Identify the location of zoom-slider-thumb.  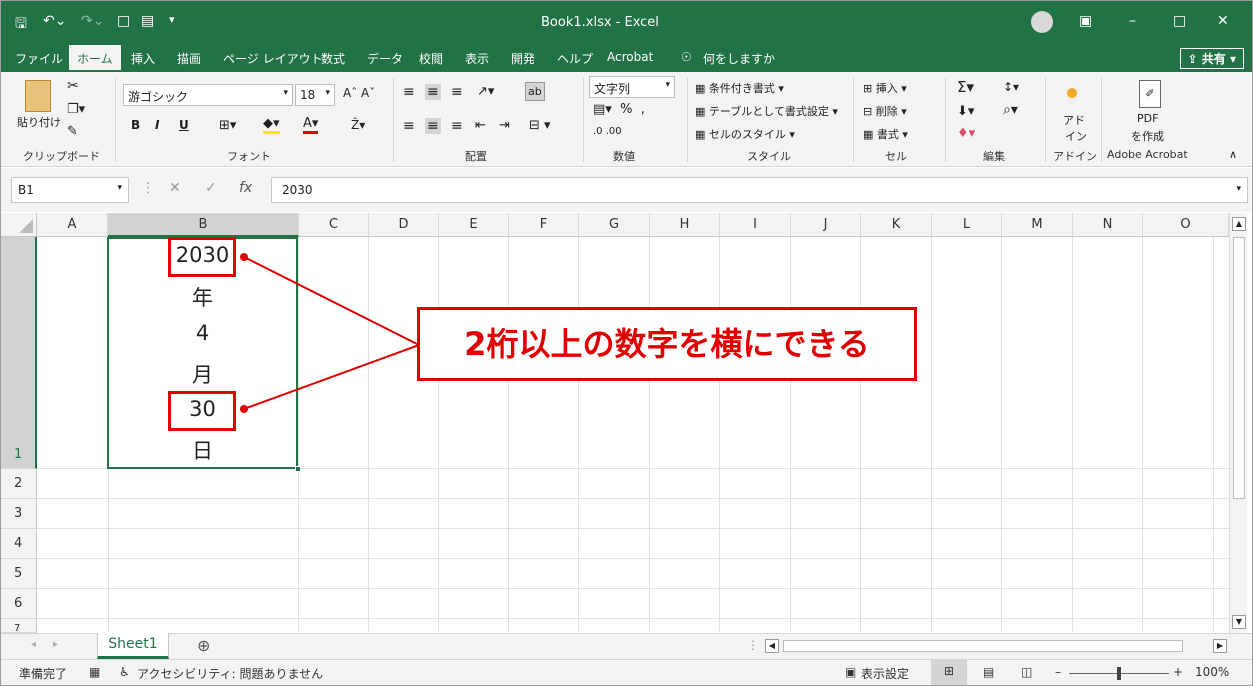
(1119, 673).